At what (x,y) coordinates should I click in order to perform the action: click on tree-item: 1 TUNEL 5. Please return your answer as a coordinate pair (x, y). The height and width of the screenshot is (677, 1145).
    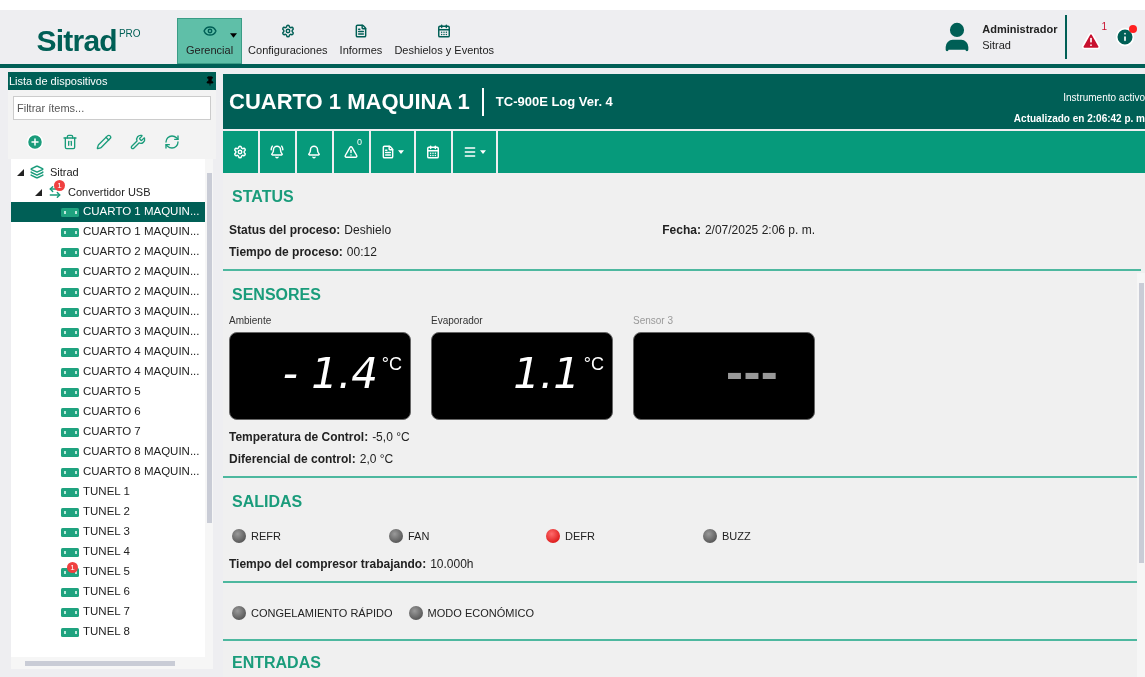
    Looking at the image, I should click on (108, 572).